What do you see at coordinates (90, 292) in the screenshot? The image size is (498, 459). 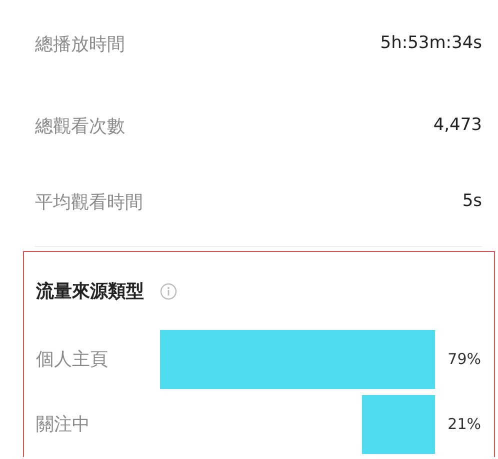 I see `card-title: 流量來源類型` at bounding box center [90, 292].